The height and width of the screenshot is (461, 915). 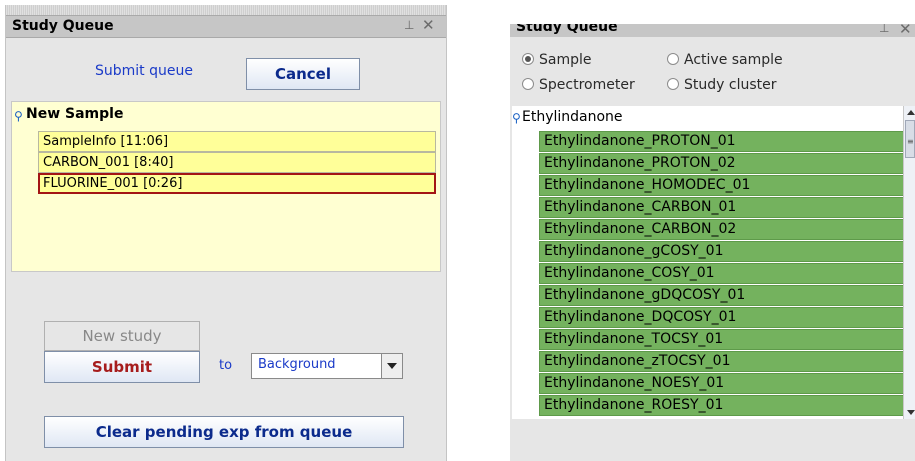 I want to click on radio-study-cluster: Study cluster, so click(x=721, y=85).